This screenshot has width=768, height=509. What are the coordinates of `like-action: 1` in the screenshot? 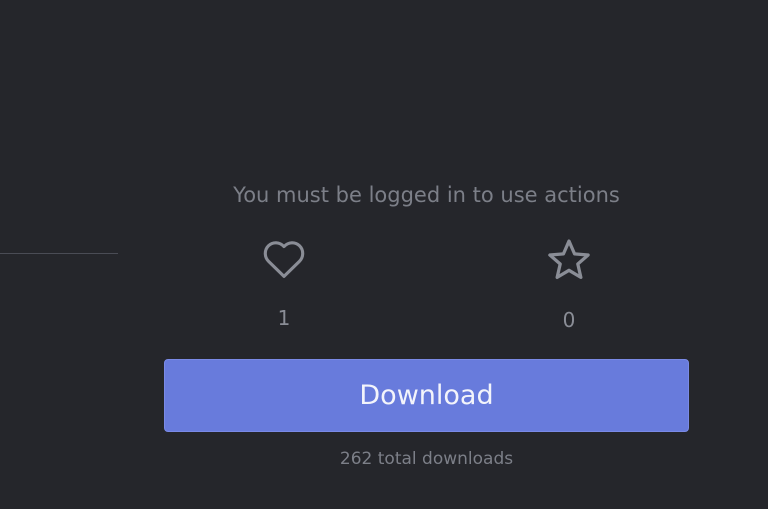 It's located at (284, 284).